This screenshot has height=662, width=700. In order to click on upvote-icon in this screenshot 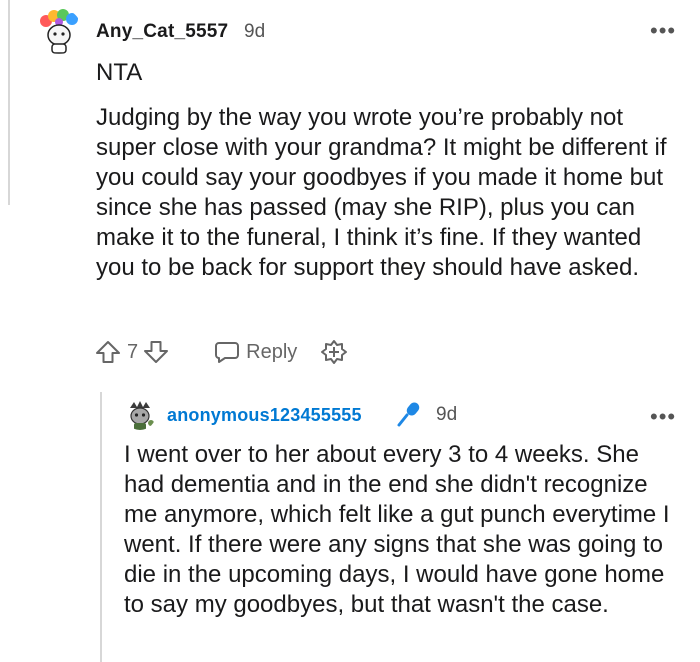, I will do `click(108, 352)`.